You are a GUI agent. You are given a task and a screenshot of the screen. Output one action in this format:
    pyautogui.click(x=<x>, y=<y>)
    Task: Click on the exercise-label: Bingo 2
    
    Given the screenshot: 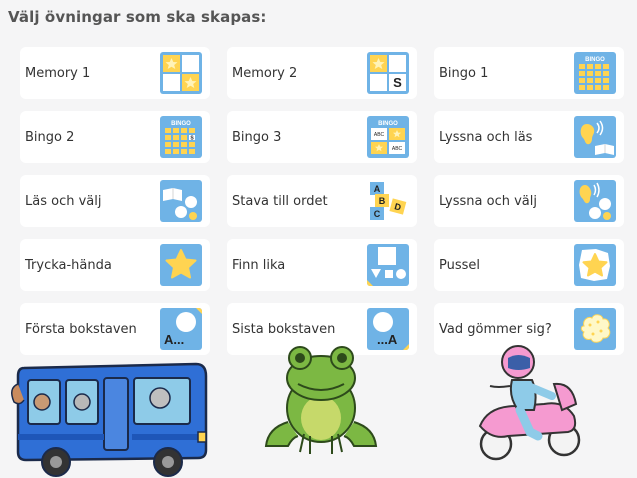 What is the action you would take?
    pyautogui.click(x=50, y=137)
    